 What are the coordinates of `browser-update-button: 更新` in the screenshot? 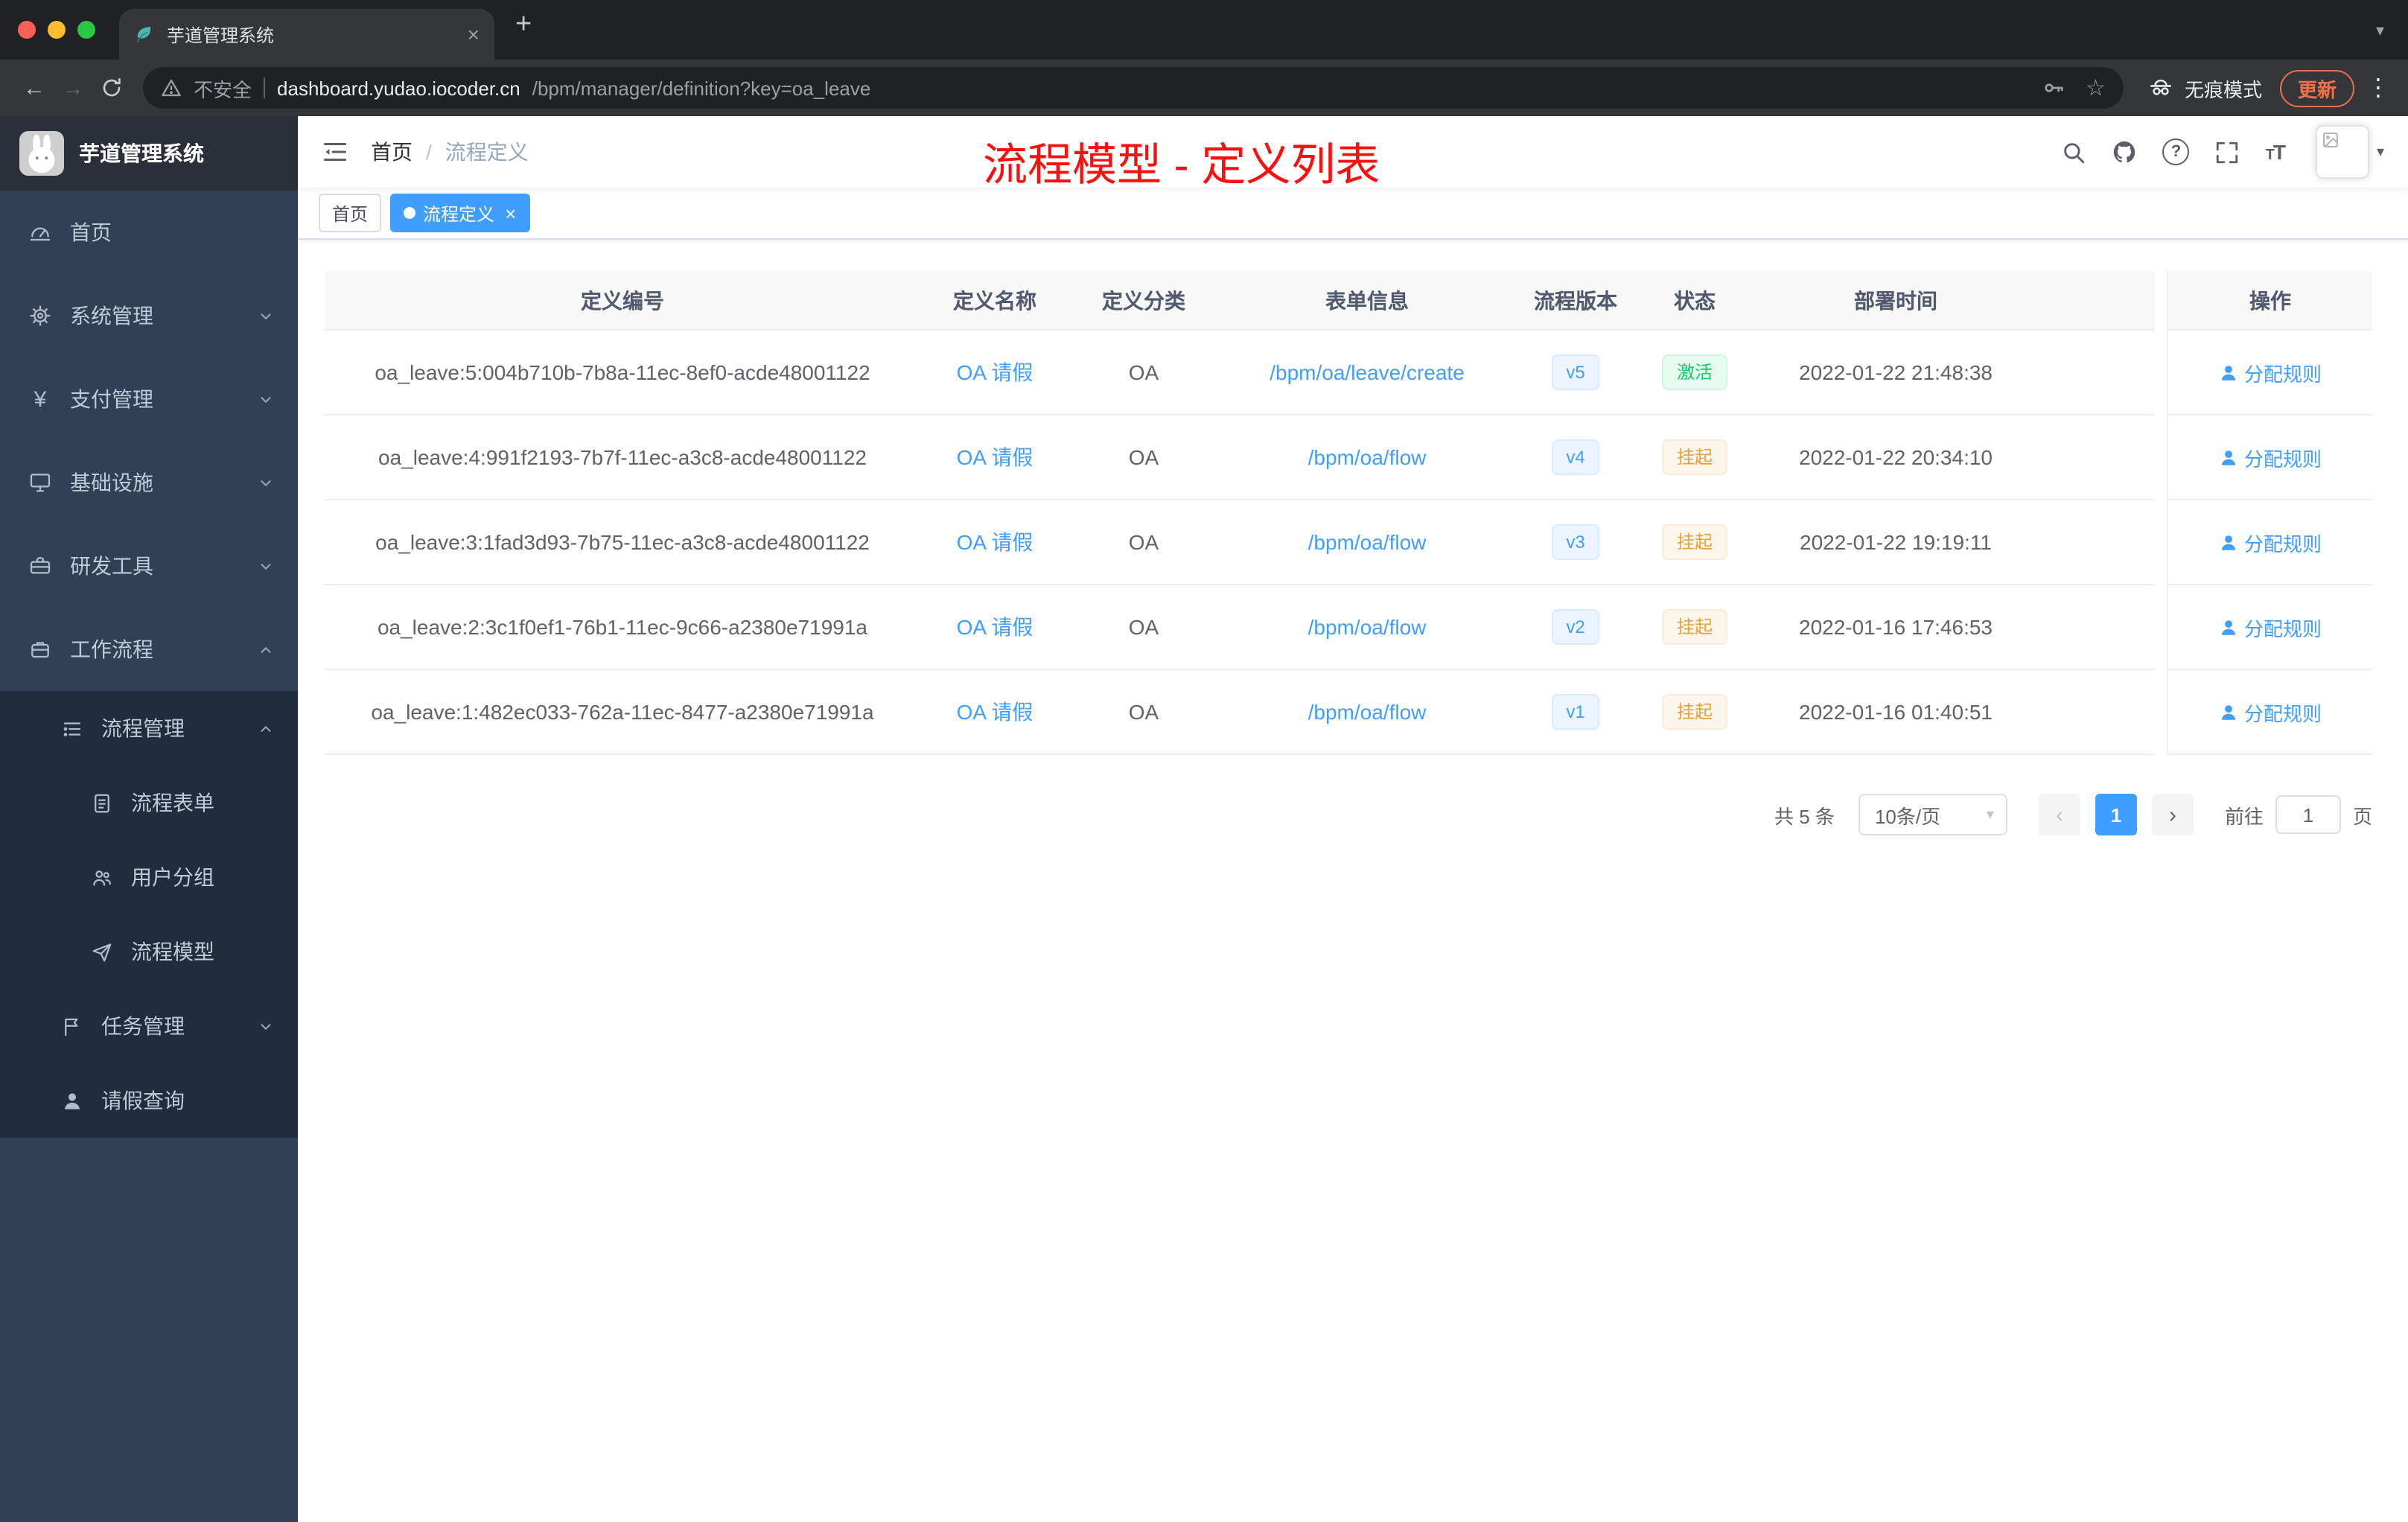 It's located at (2316, 87).